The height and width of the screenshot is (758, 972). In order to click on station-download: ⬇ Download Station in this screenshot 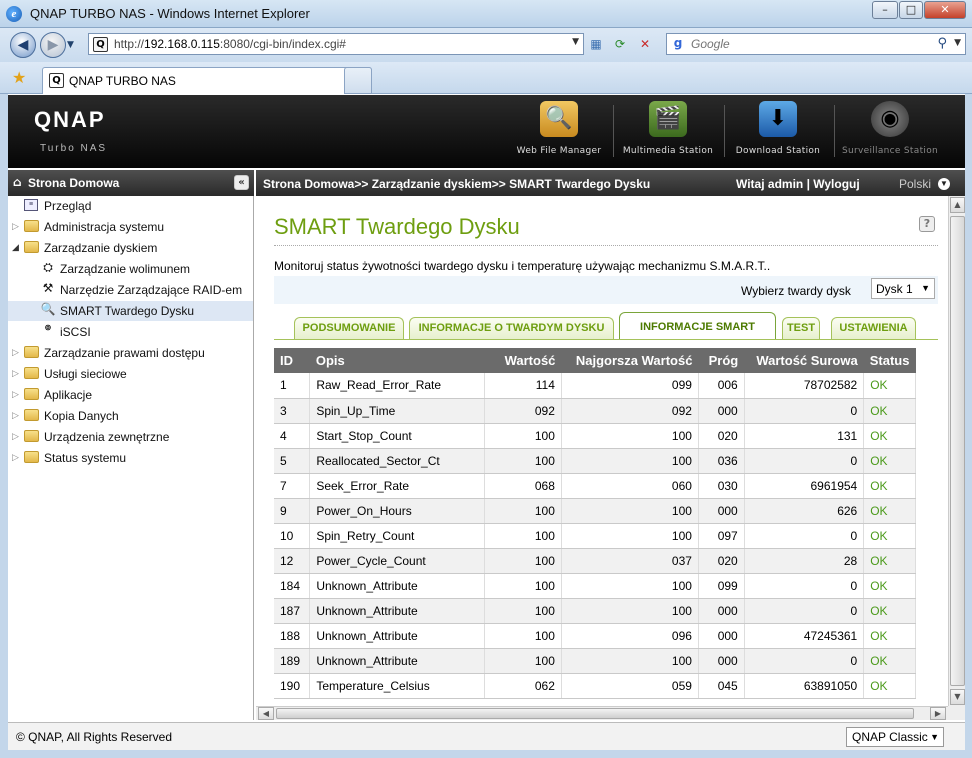, I will do `click(778, 131)`.